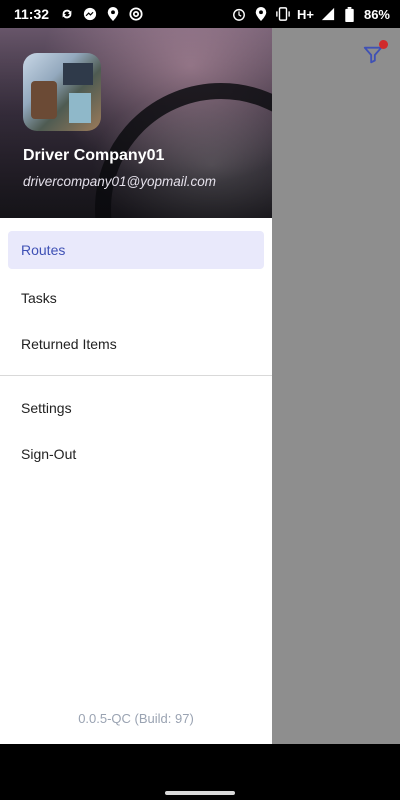 The image size is (400, 800). Describe the element at coordinates (62, 92) in the screenshot. I see `avatar` at that location.